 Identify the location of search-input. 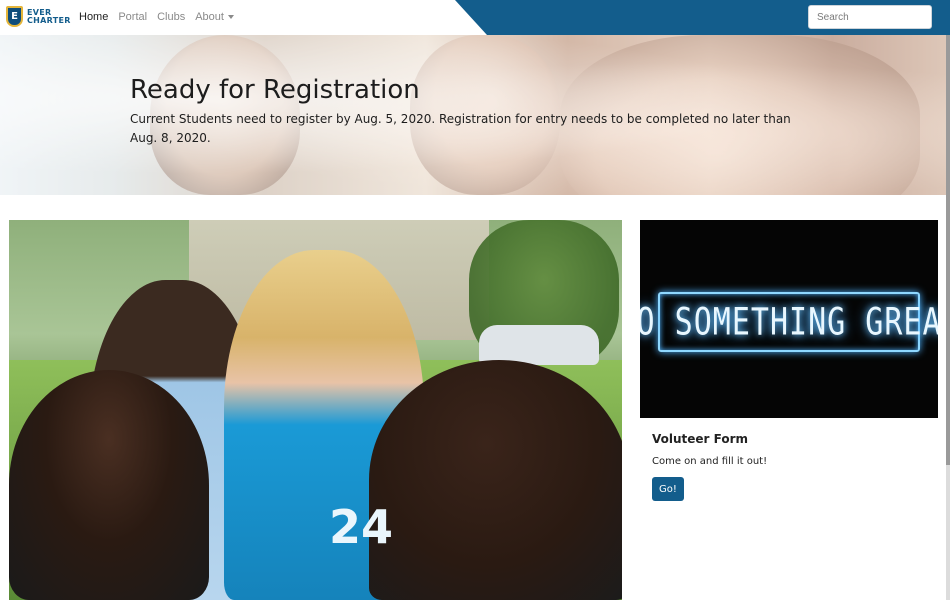
(870, 17).